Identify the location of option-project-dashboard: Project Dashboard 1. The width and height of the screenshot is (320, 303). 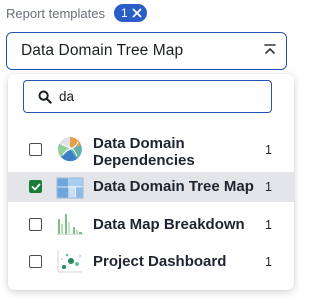
(151, 261).